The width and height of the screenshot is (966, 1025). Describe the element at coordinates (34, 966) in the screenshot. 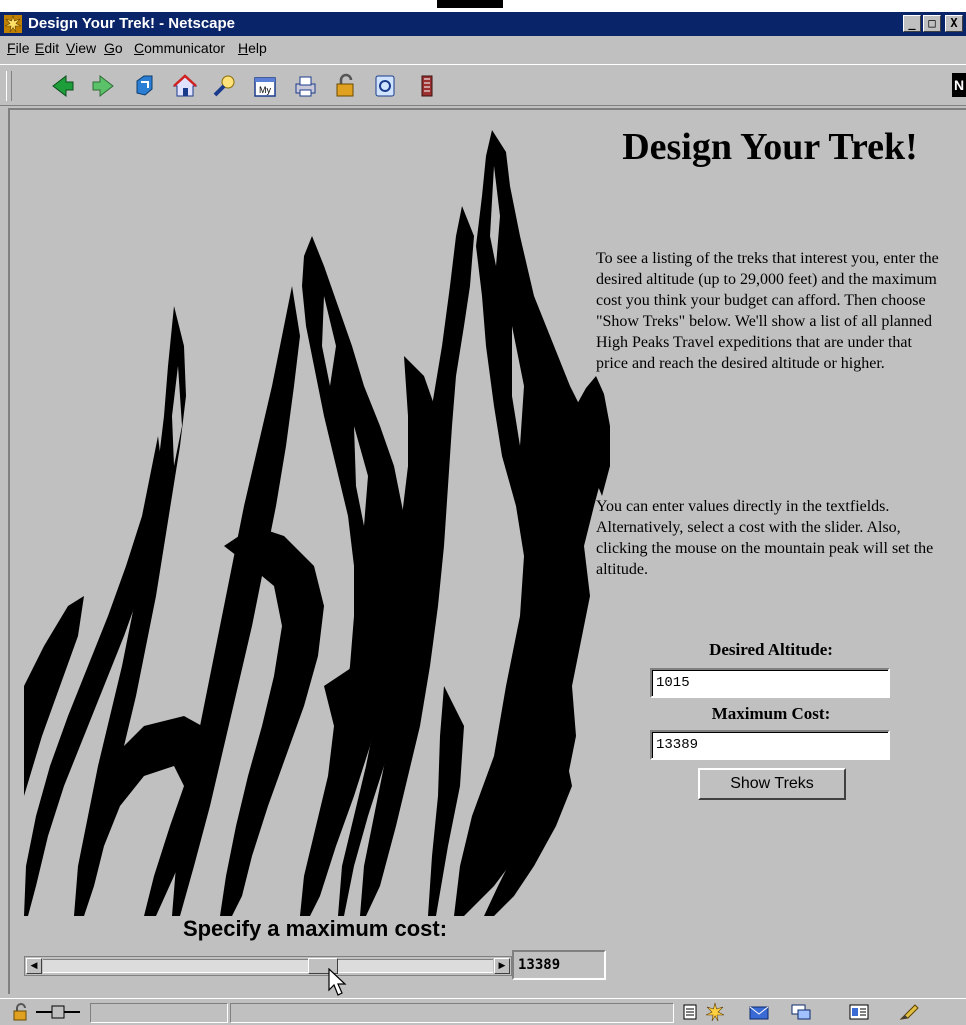

I see `slider-left-arrow-icon: ◀` at that location.